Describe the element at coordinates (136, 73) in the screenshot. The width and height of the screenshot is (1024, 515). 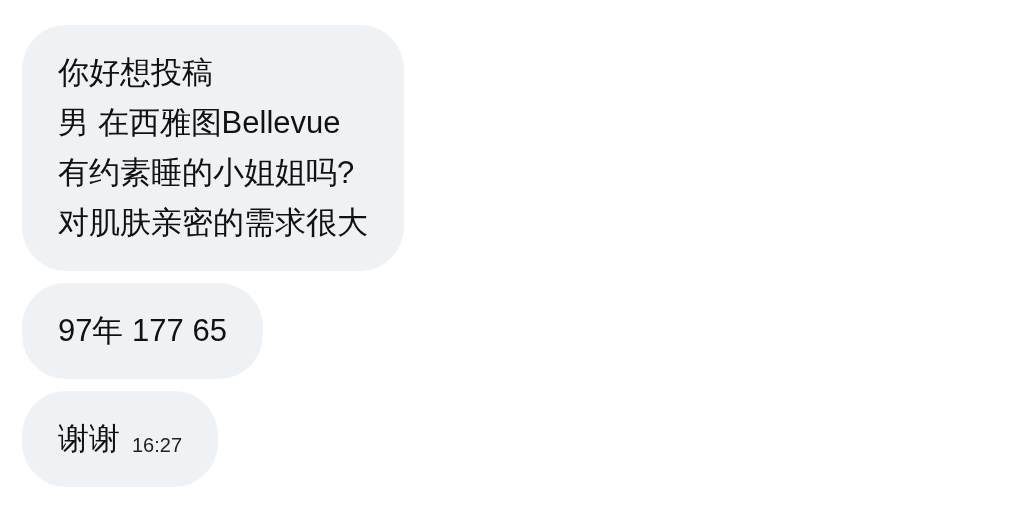
I see `message-text: 你好想投稿` at that location.